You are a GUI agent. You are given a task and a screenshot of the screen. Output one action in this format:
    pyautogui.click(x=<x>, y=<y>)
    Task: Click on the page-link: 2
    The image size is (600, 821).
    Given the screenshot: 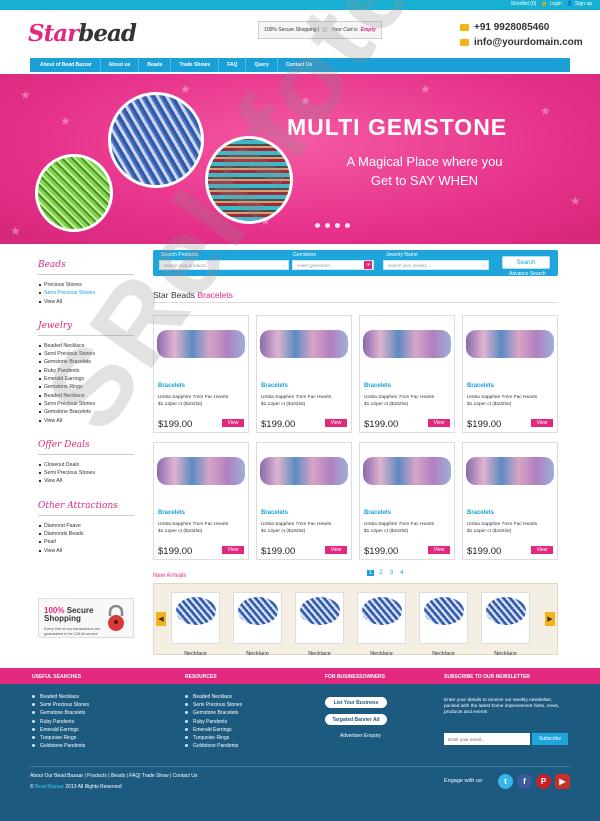 What is the action you would take?
    pyautogui.click(x=380, y=573)
    